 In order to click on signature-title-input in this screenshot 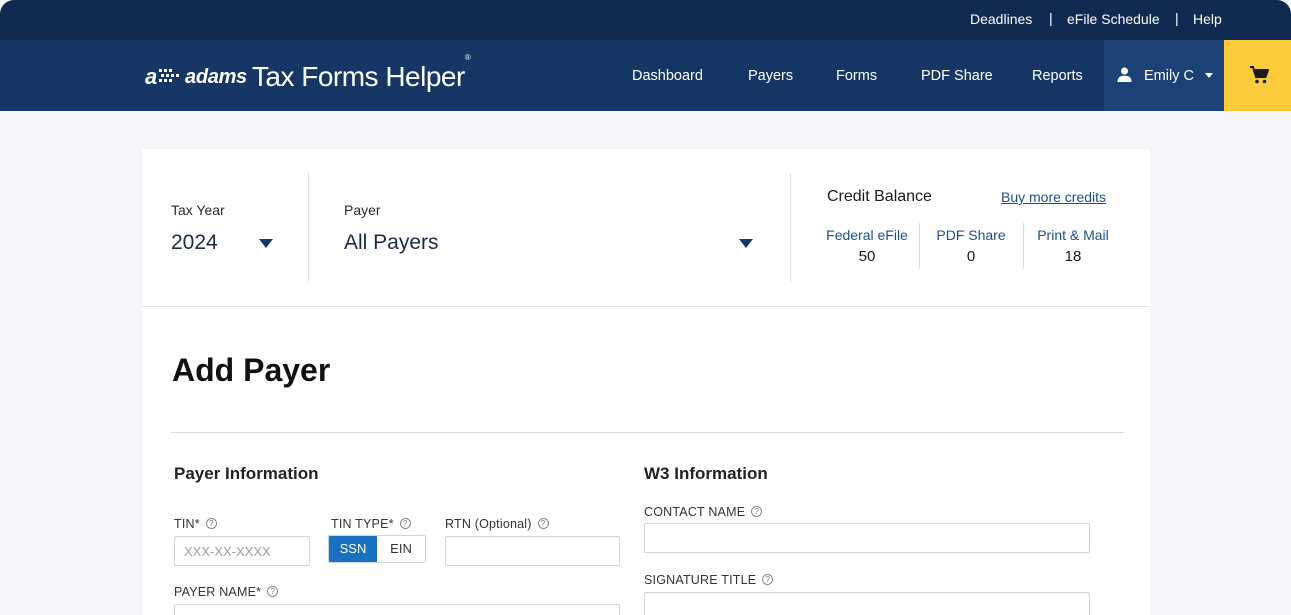, I will do `click(867, 603)`.